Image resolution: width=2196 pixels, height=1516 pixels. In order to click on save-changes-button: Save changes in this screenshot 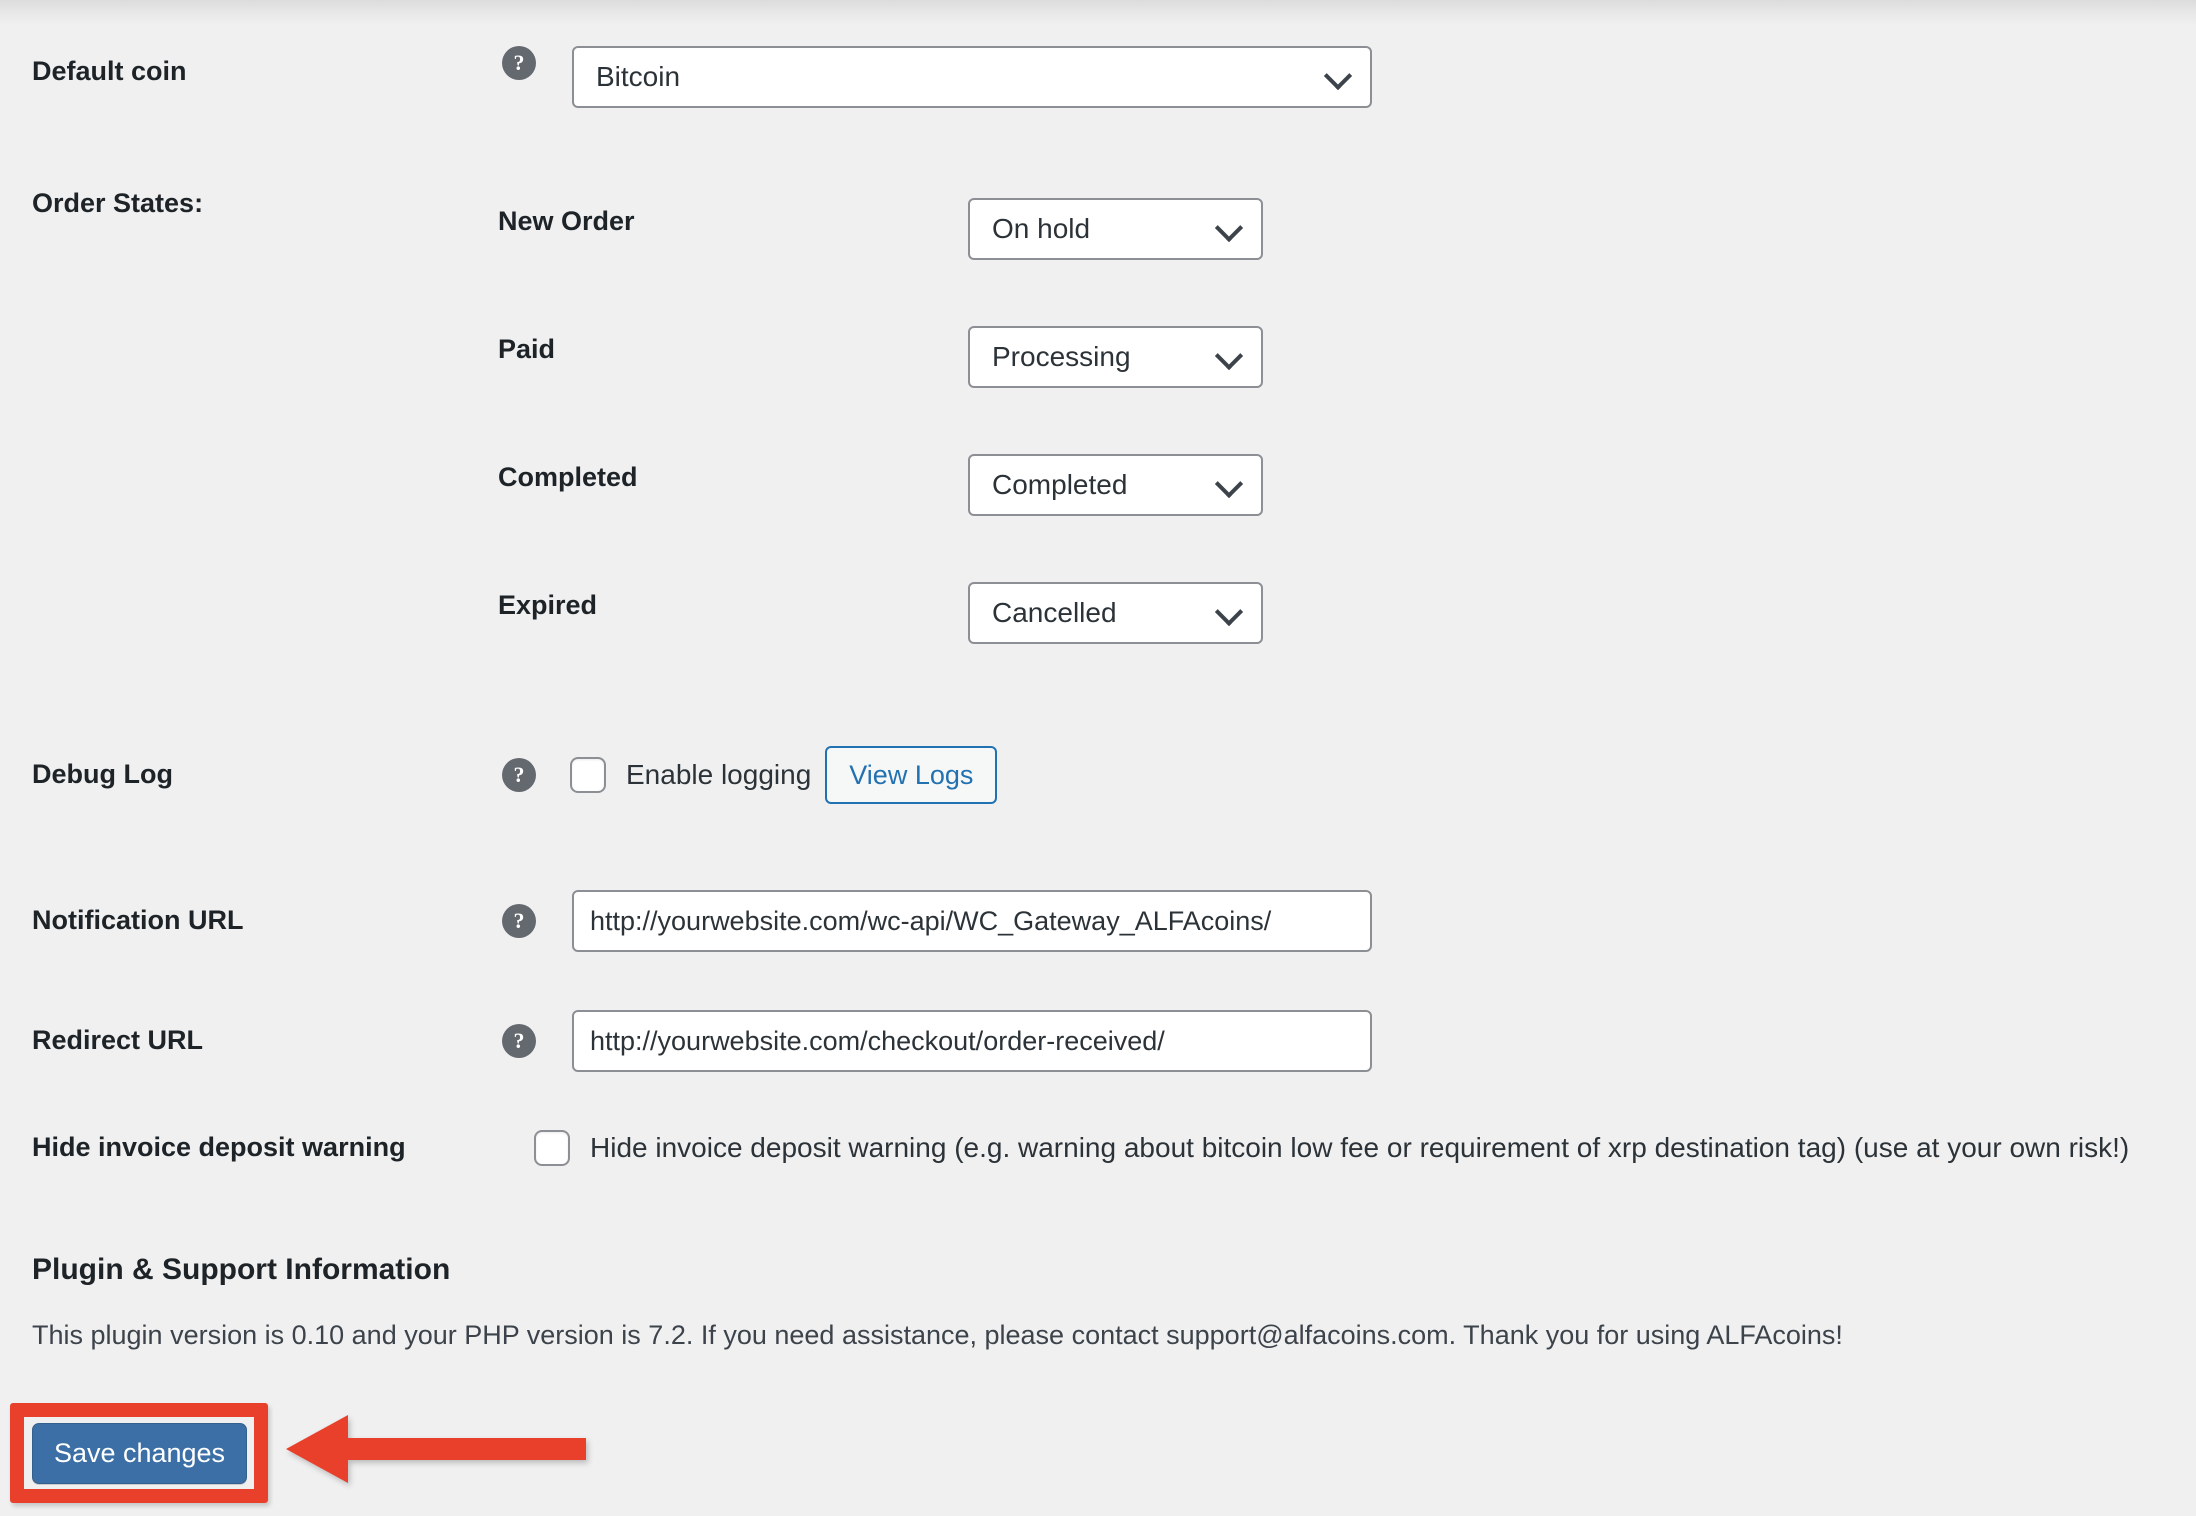, I will do `click(139, 1453)`.